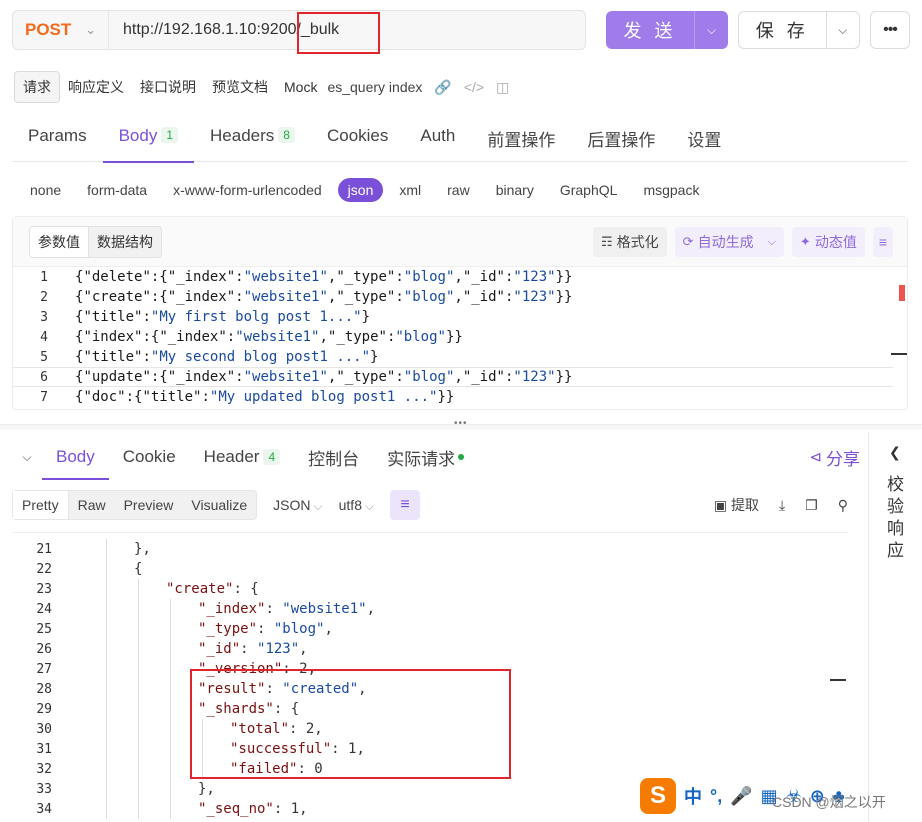  I want to click on body-type-form-data: form-data, so click(117, 190).